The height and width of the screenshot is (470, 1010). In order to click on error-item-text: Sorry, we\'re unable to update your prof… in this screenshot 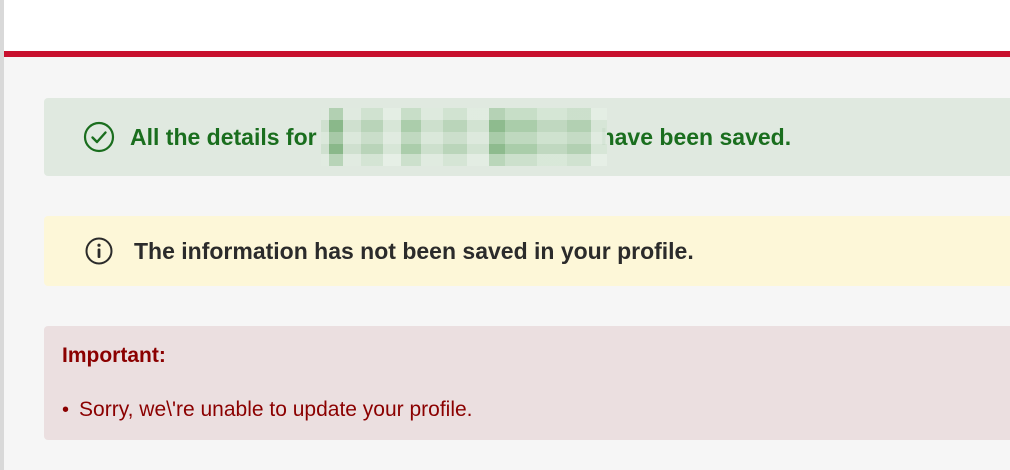, I will do `click(276, 409)`.